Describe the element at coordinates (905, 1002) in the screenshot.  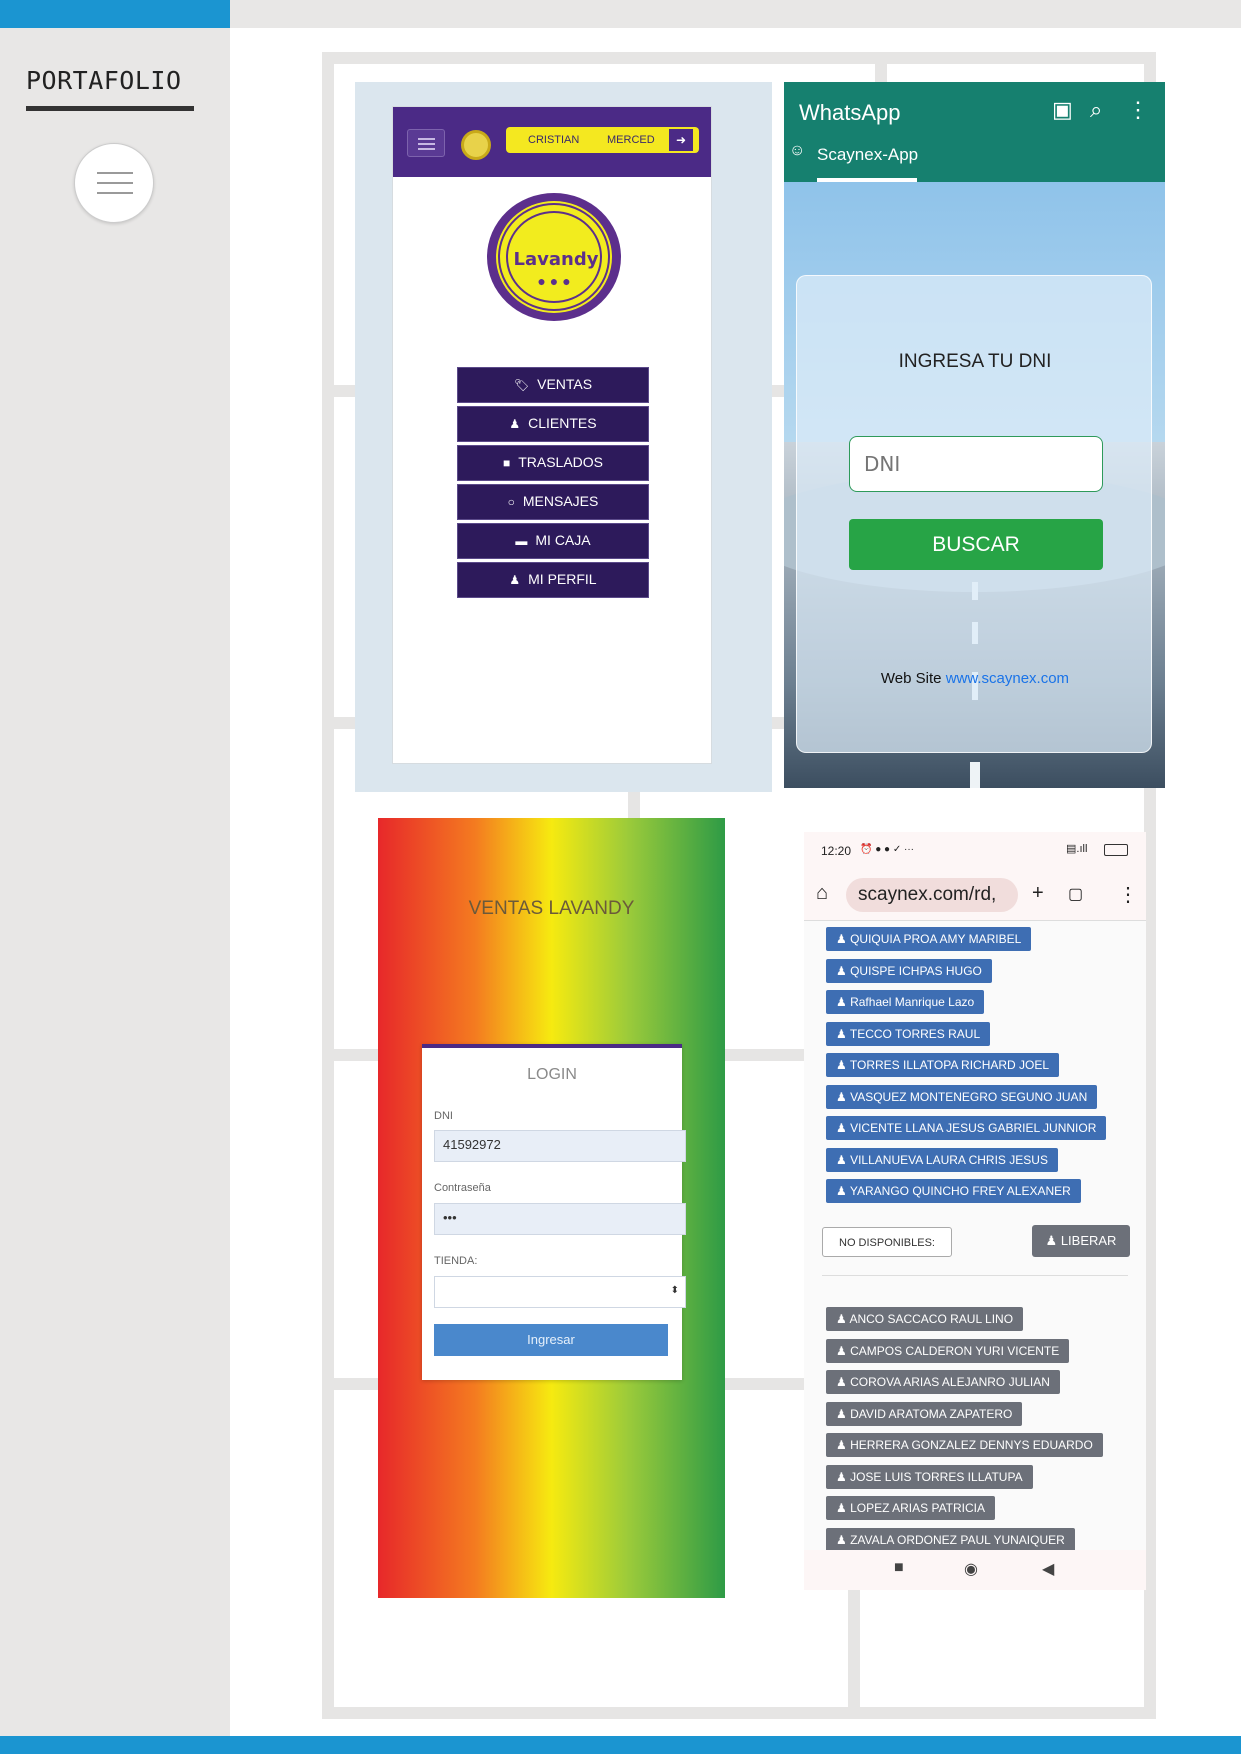
I see `available-worker: ♟ Rafhael Manrique Lazo` at that location.